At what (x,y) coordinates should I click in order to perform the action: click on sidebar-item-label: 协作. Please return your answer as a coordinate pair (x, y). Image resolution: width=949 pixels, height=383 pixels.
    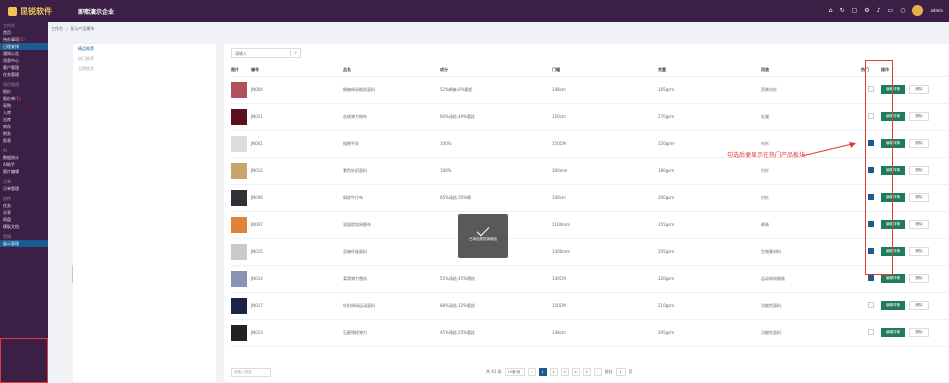
    Looking at the image, I should click on (7, 198).